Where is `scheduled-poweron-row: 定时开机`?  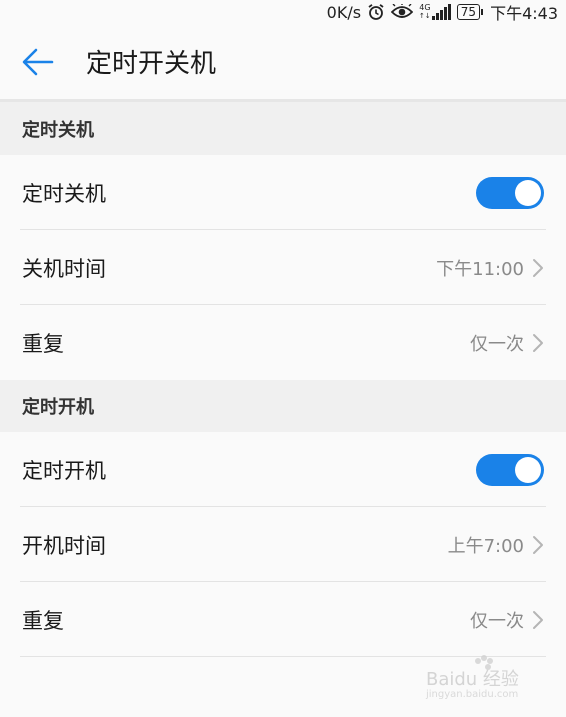
scheduled-poweron-row: 定时开机 is located at coordinates (283, 469).